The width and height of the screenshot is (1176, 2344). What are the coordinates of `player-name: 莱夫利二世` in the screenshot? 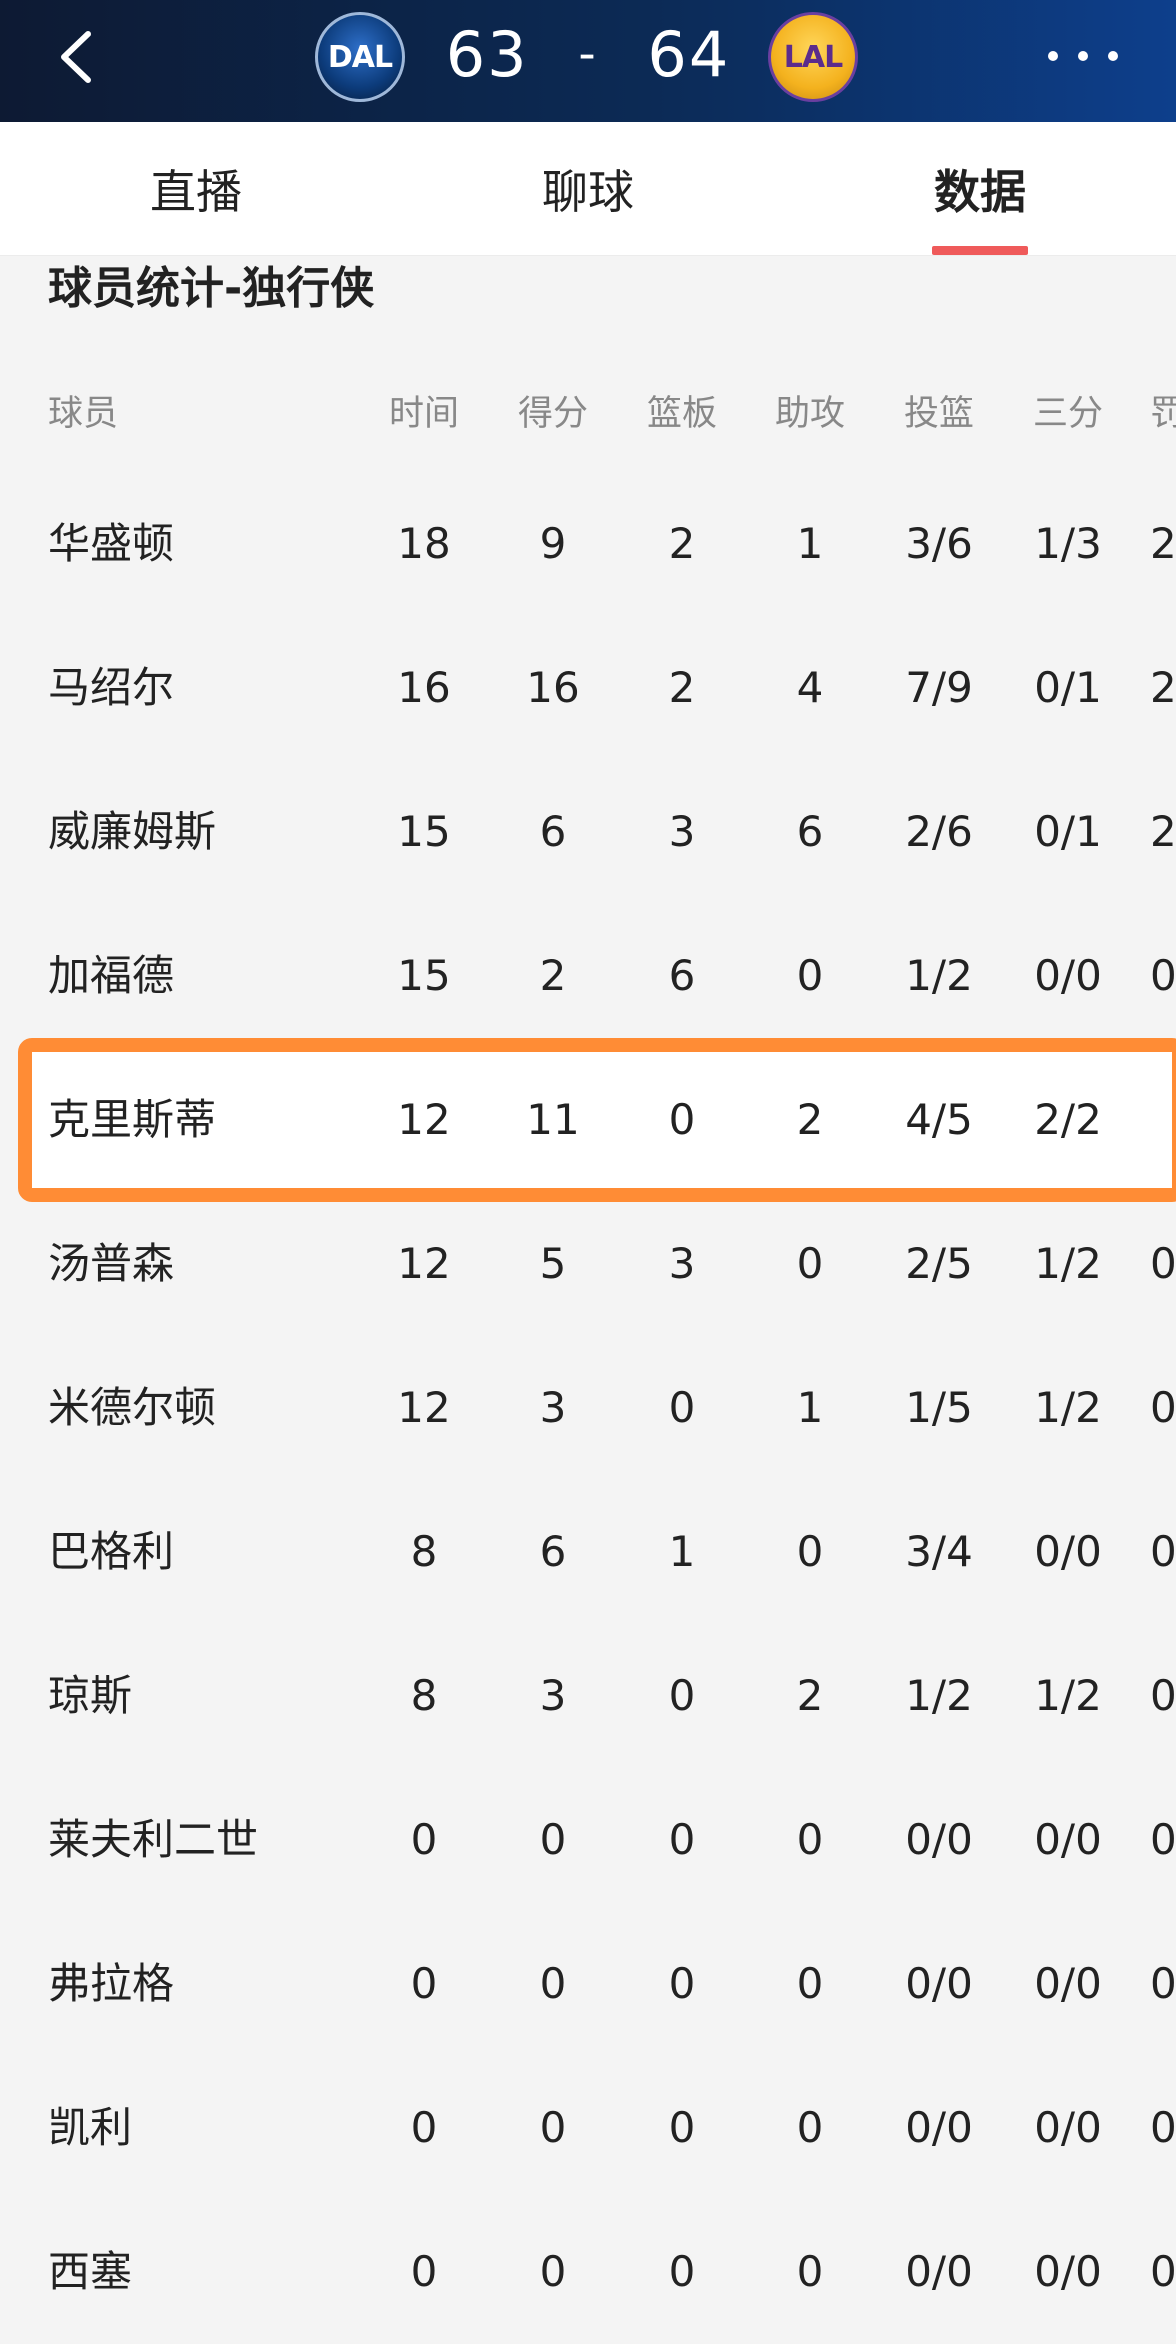 It's located at (153, 1839).